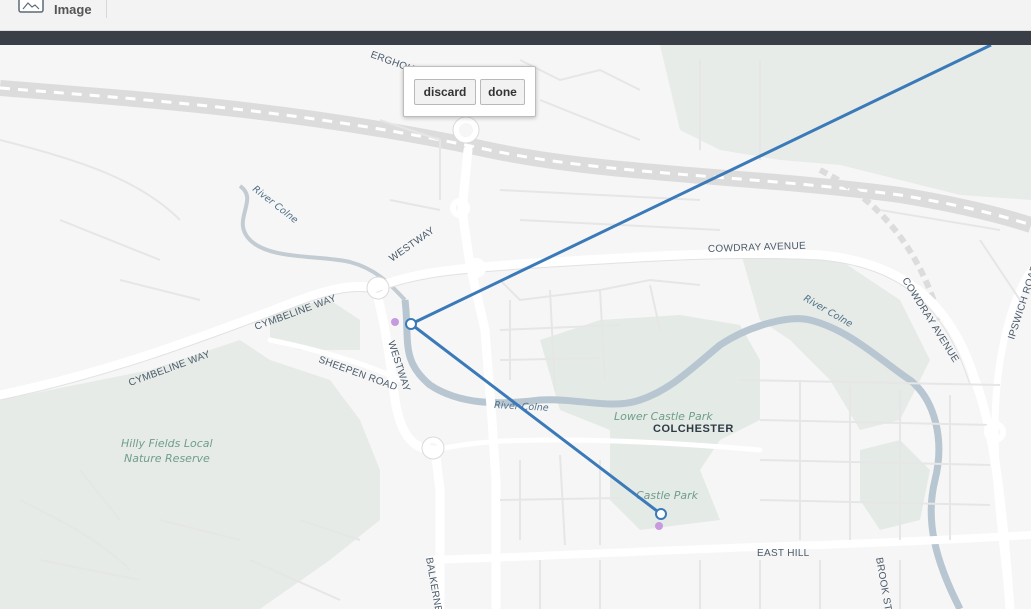 The height and width of the screenshot is (609, 1031). What do you see at coordinates (167, 458) in the screenshot?
I see `label-hilly-fields-2: Nature Reserve` at bounding box center [167, 458].